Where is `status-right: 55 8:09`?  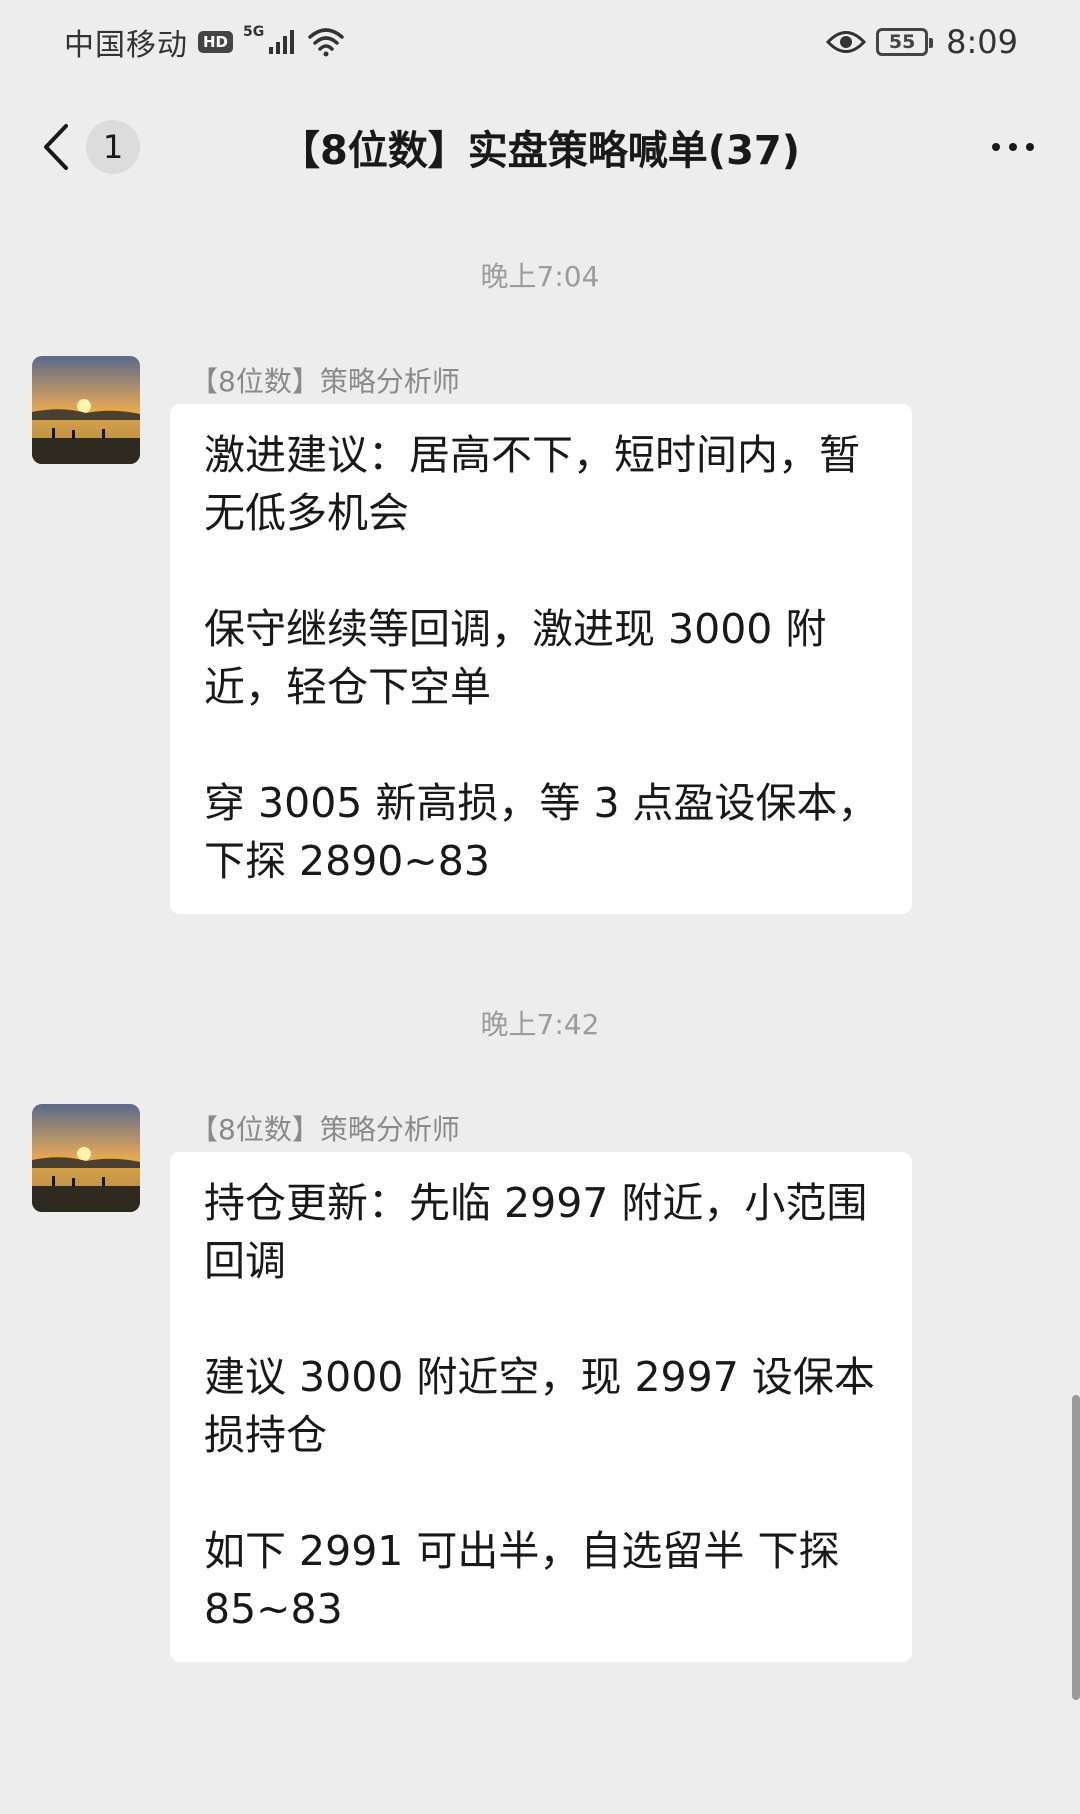 status-right: 55 8:09 is located at coordinates (922, 42).